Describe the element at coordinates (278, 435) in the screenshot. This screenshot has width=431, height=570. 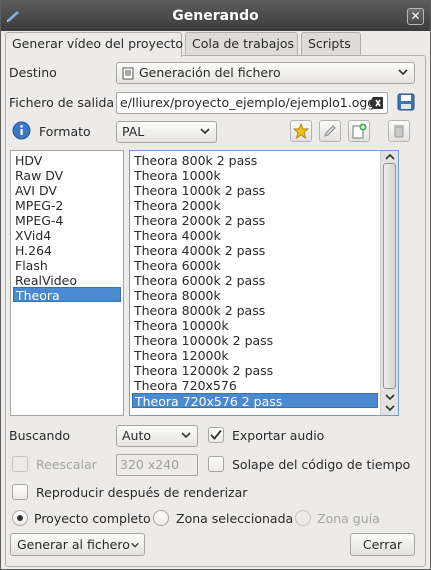
I see `export-audio-label: Exportar audio` at that location.